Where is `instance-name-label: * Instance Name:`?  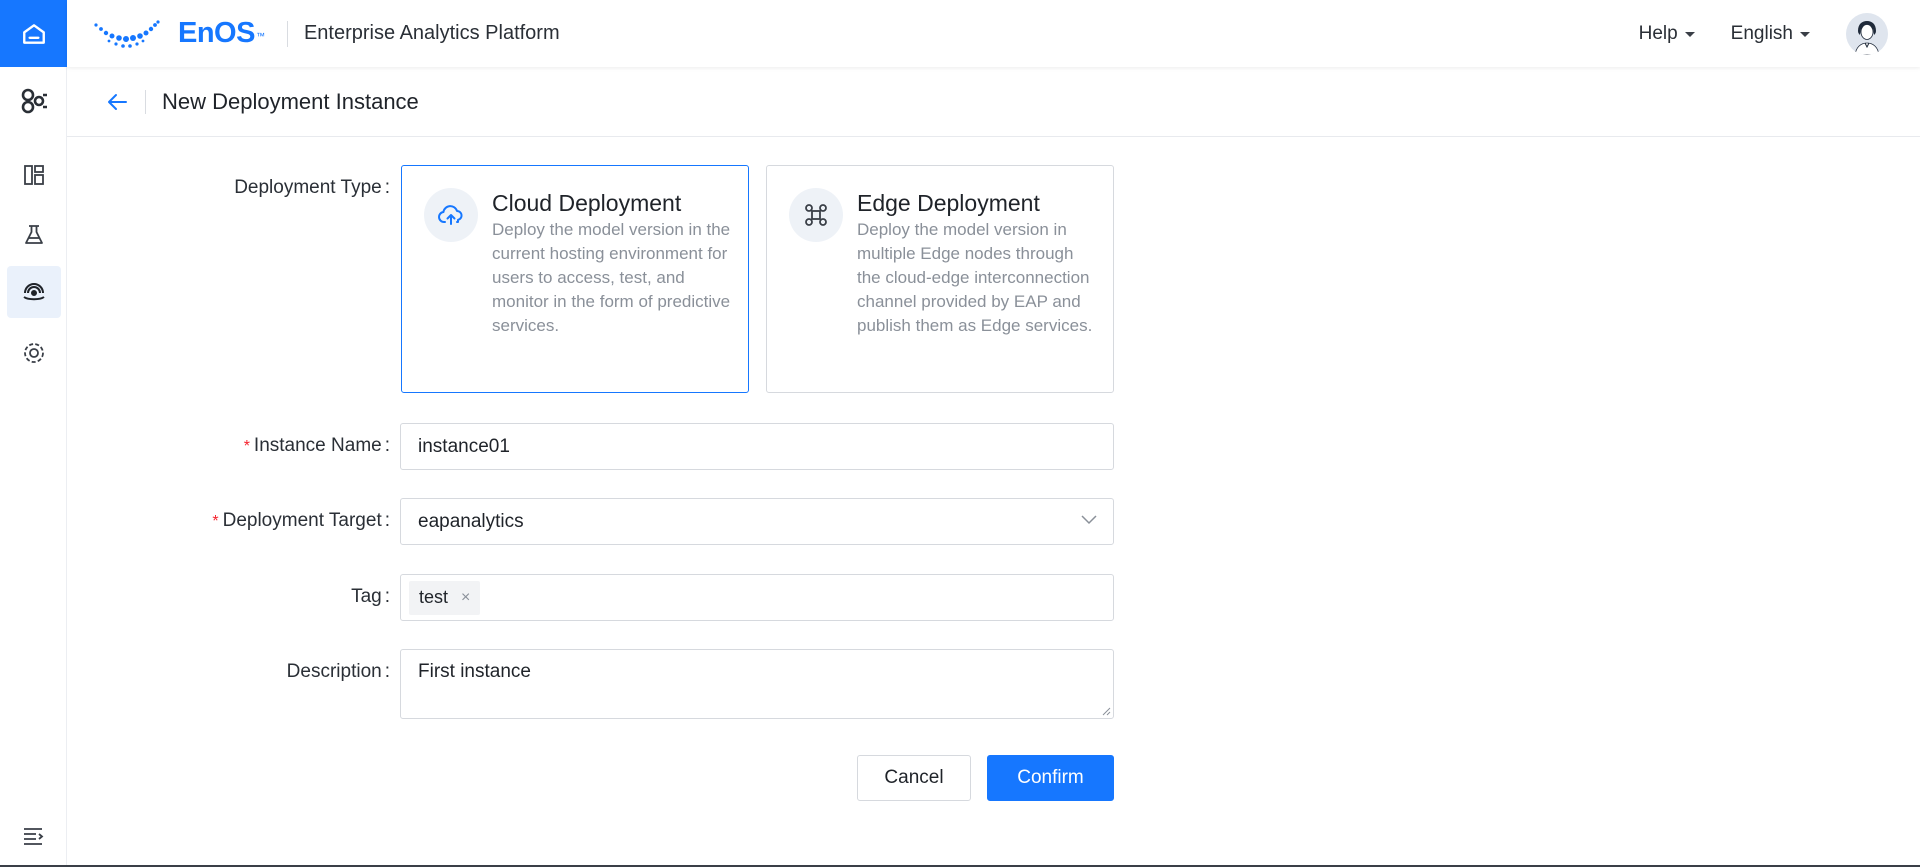 instance-name-label: * Instance Name: is located at coordinates (317, 446).